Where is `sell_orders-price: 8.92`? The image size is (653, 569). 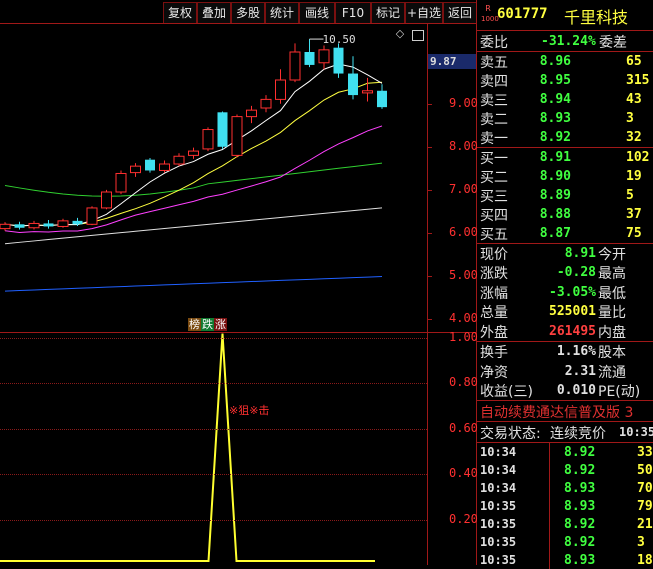
sell_orders-price: 8.92 is located at coordinates (555, 137).